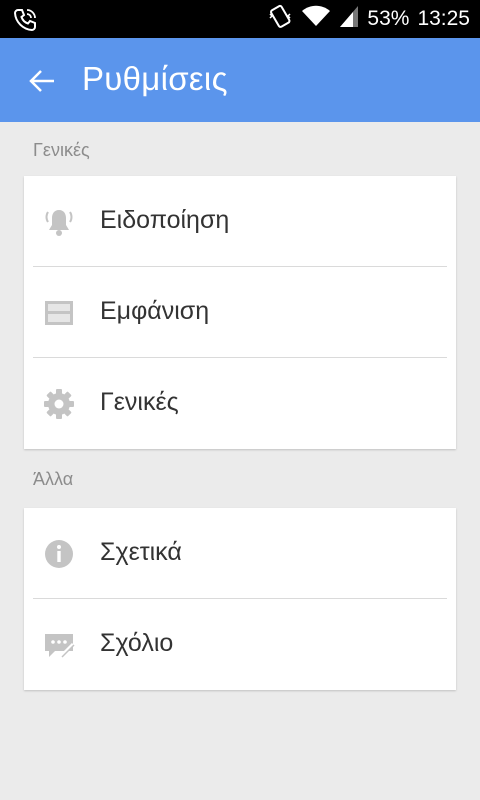  What do you see at coordinates (59, 404) in the screenshot?
I see `gear-icon` at bounding box center [59, 404].